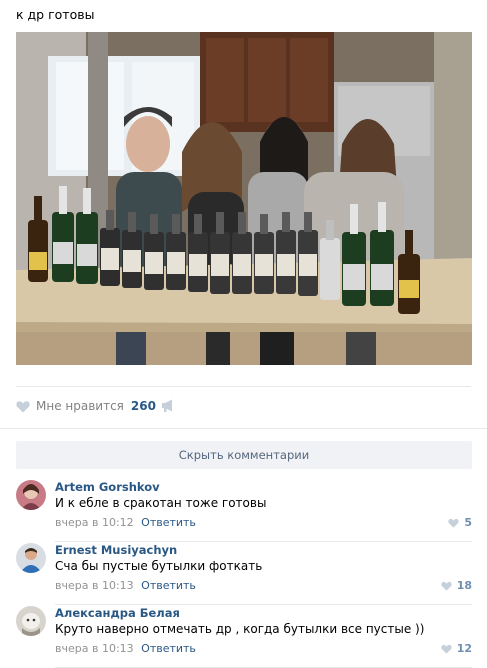  I want to click on comment-author: Artem Gorshkov, so click(107, 487).